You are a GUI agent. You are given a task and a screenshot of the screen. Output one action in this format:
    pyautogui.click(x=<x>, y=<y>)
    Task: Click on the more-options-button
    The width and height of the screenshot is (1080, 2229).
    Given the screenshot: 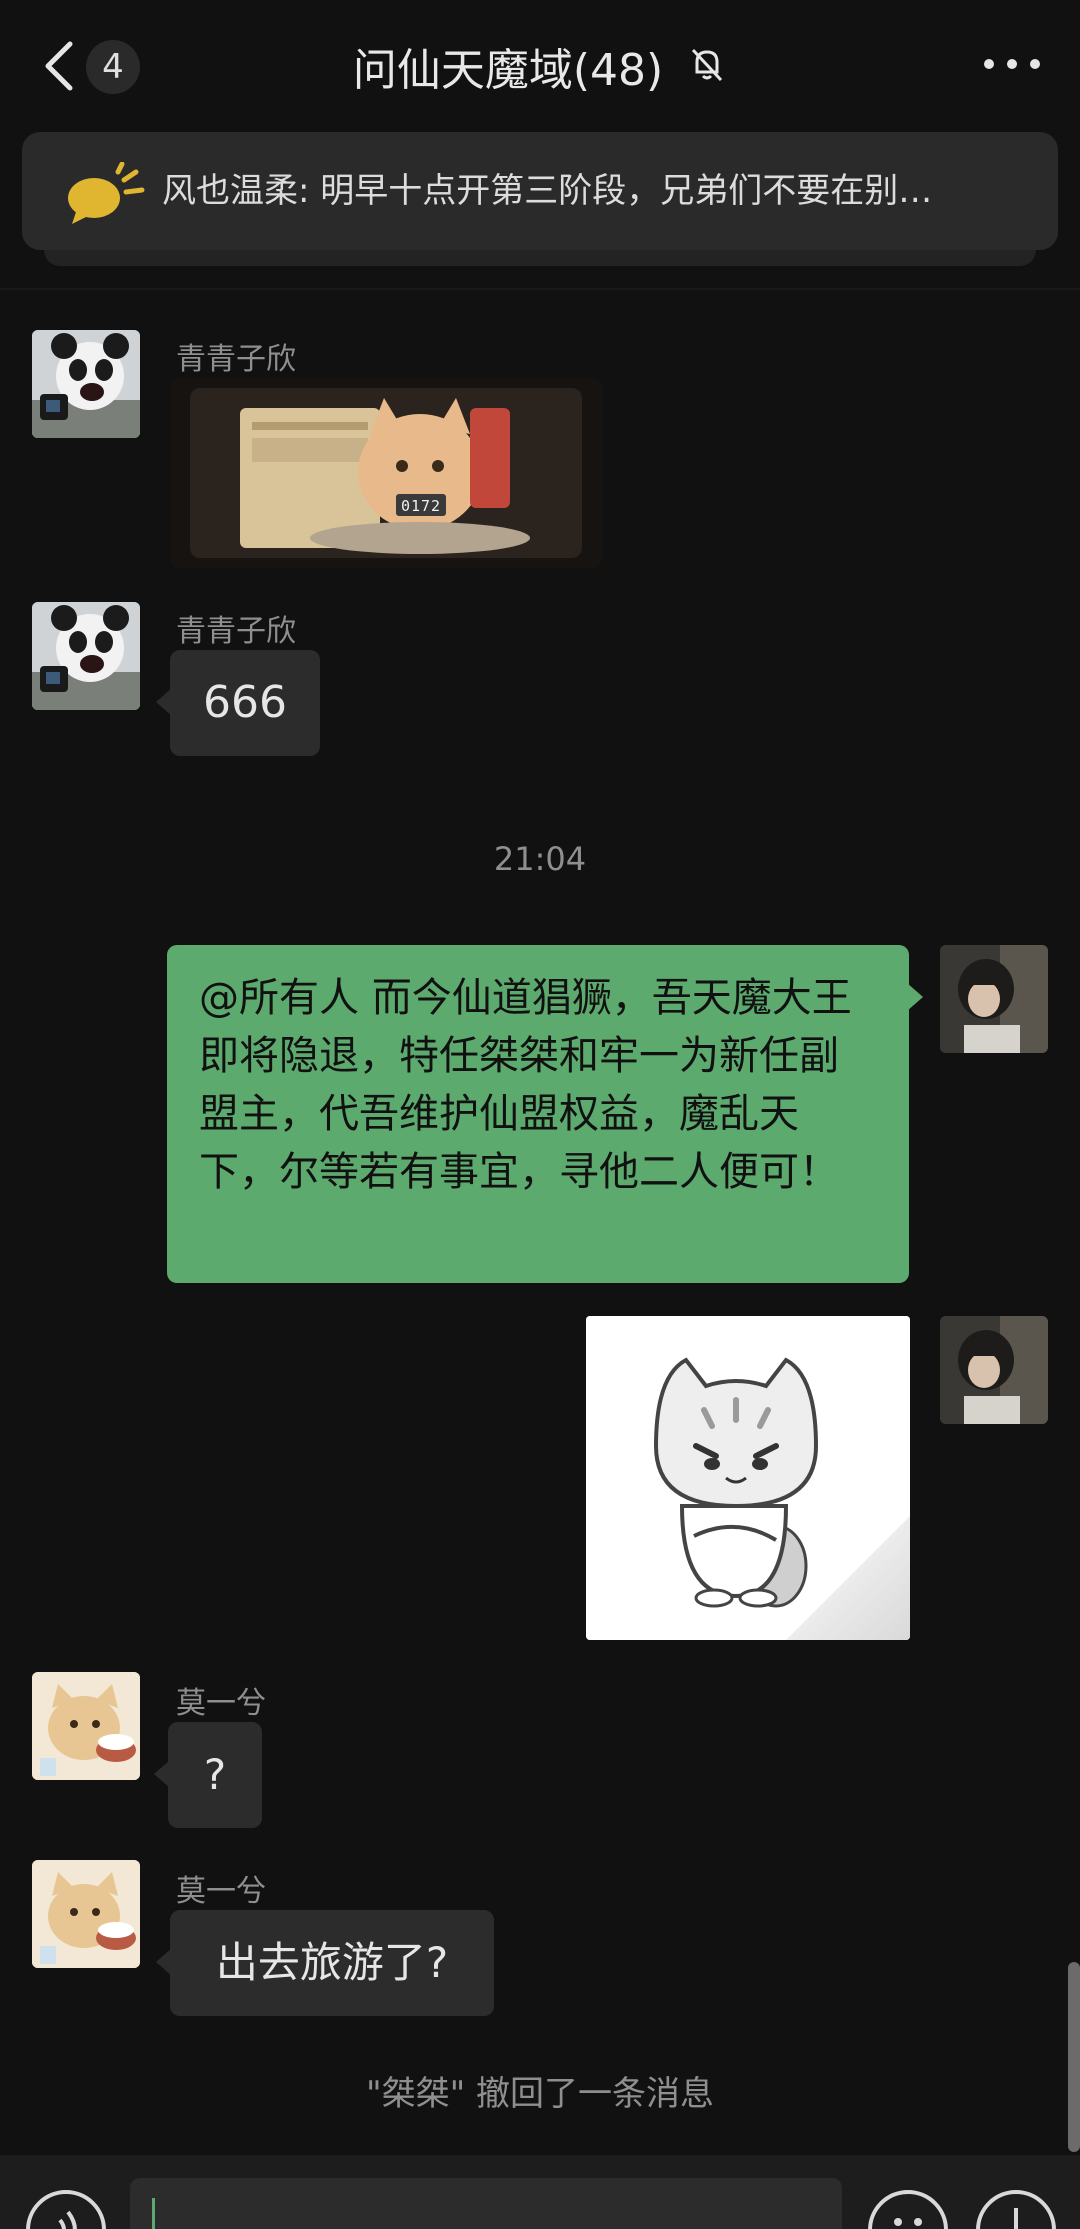 What is the action you would take?
    pyautogui.click(x=1012, y=64)
    